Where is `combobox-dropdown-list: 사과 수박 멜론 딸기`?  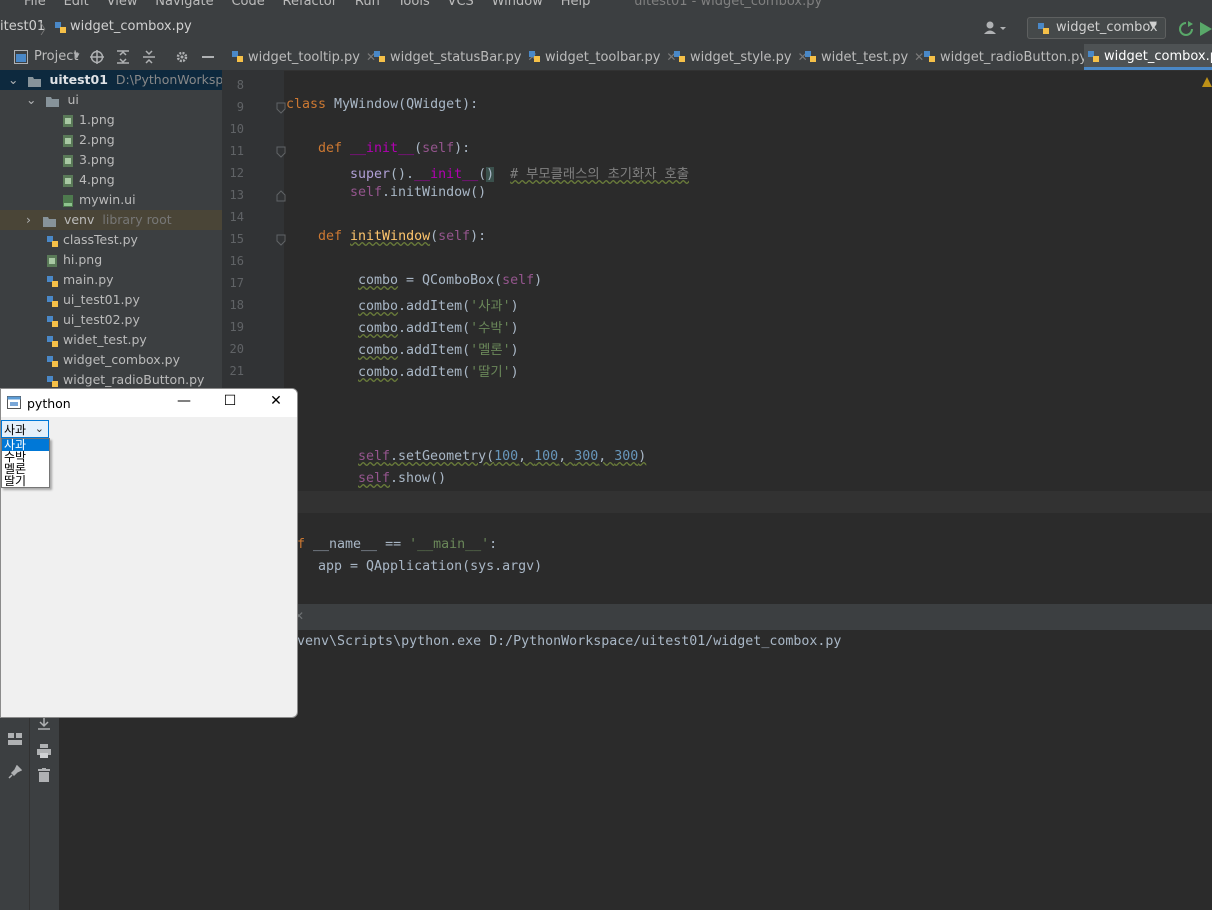 combobox-dropdown-list: 사과 수박 멜론 딸기 is located at coordinates (25, 463).